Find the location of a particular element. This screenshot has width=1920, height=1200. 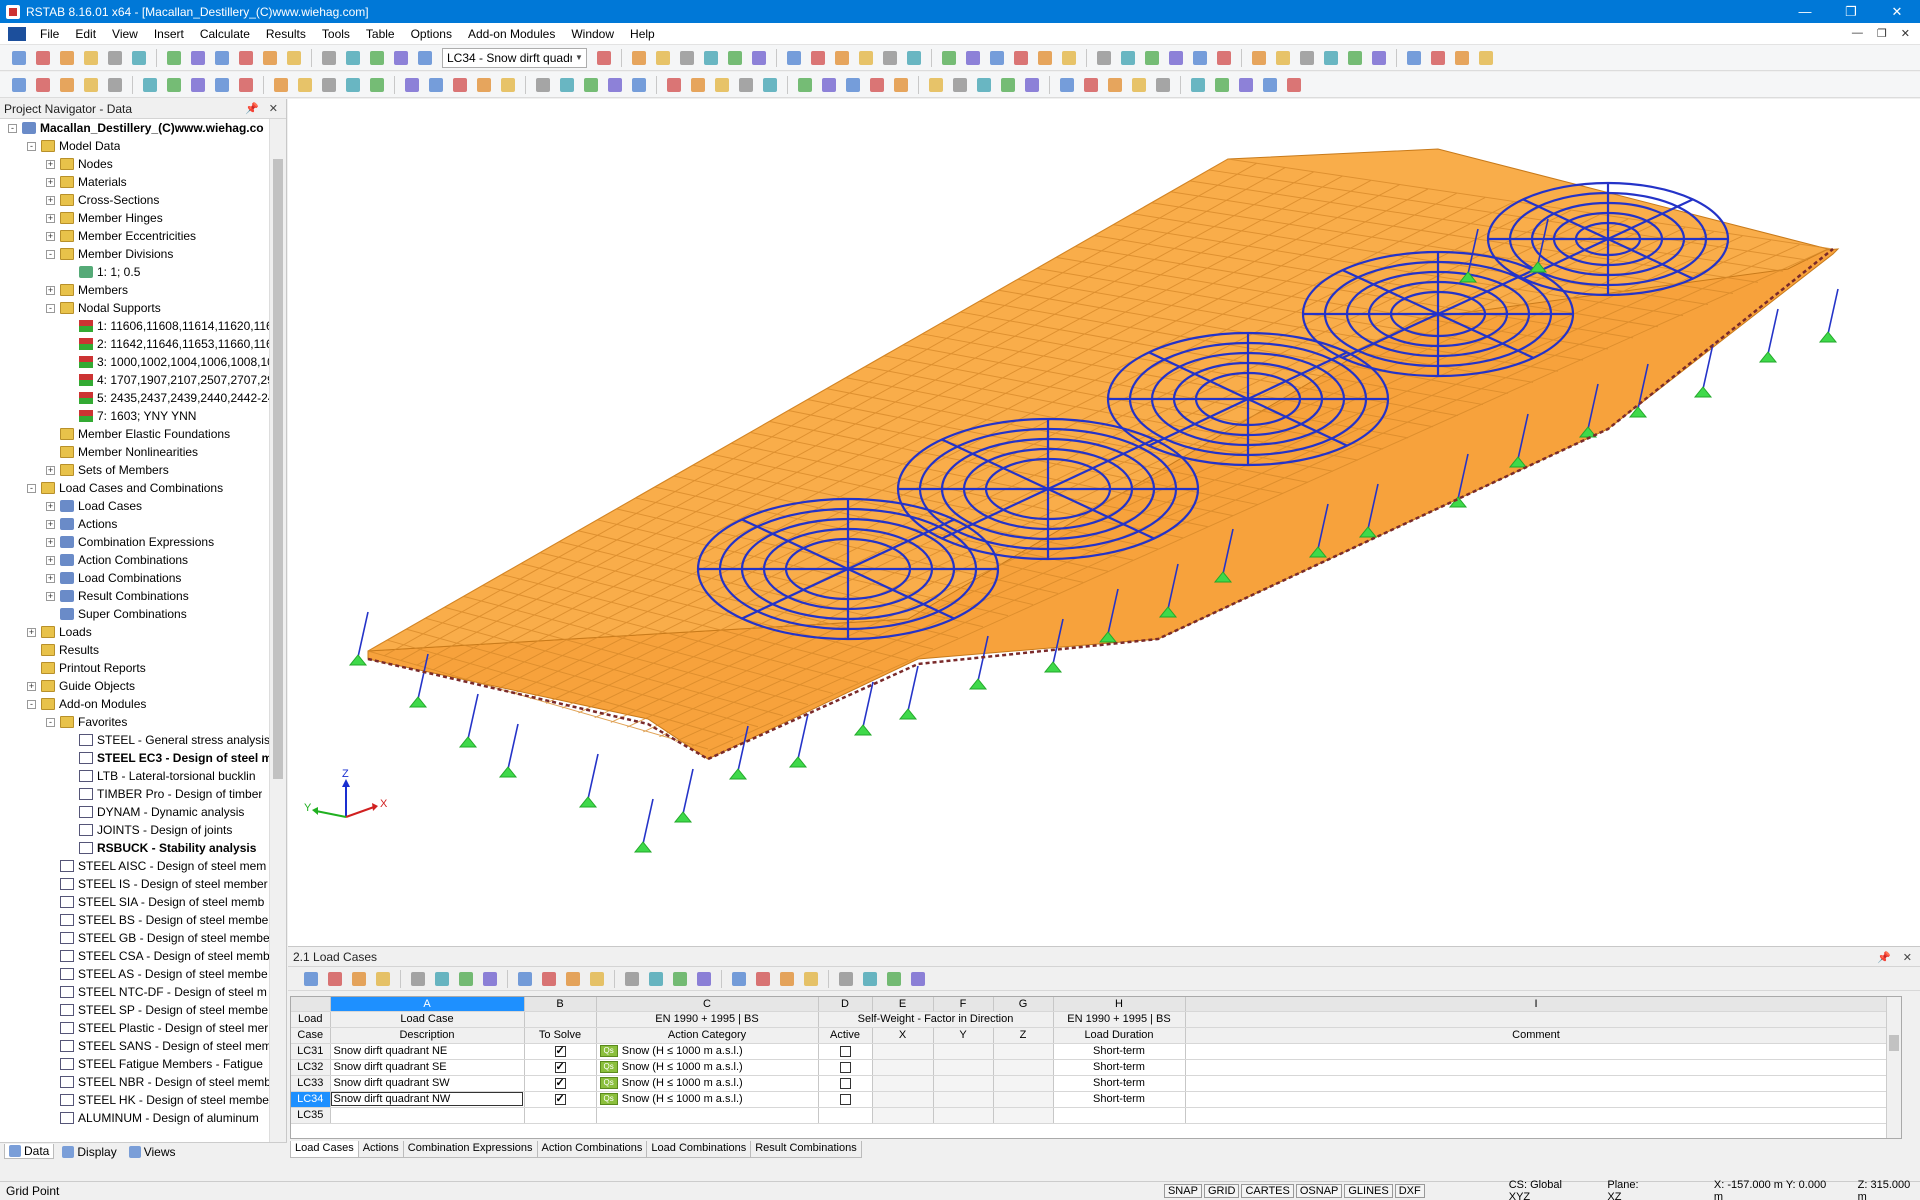

to-solve-cell is located at coordinates (560, 1051).